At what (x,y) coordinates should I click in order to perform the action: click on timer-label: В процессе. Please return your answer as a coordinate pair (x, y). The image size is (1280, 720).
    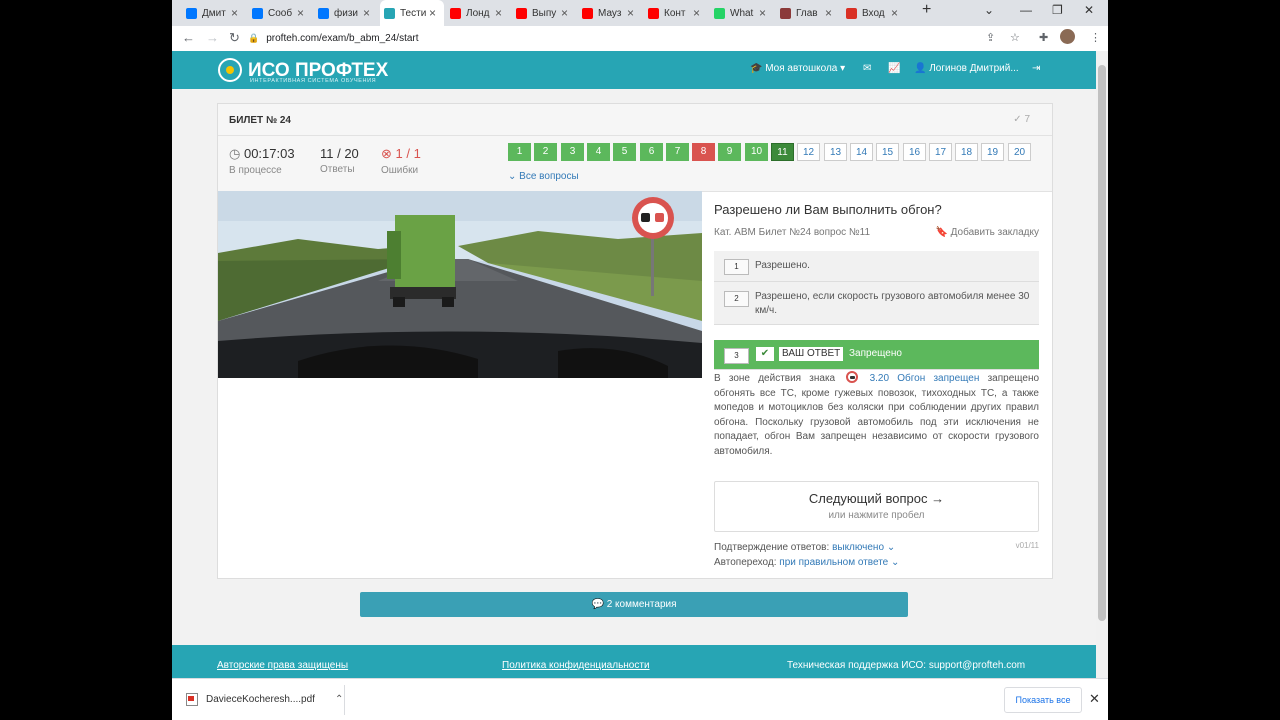
    Looking at the image, I should click on (255, 170).